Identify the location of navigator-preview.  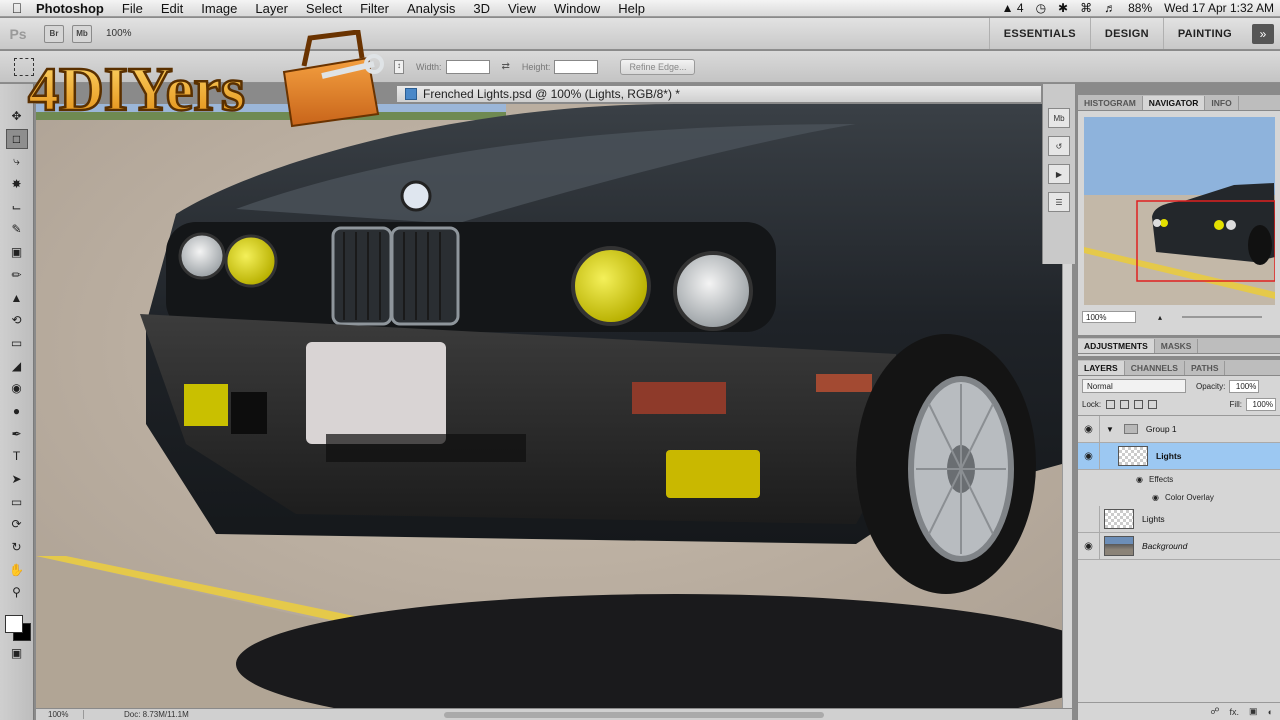
(1179, 211).